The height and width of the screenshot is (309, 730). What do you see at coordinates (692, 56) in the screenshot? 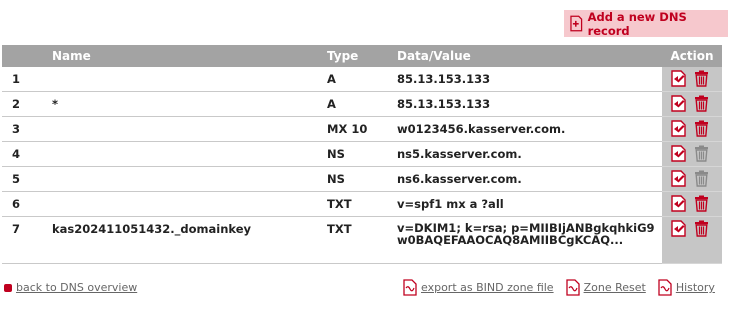
I see `header-action: Action` at bounding box center [692, 56].